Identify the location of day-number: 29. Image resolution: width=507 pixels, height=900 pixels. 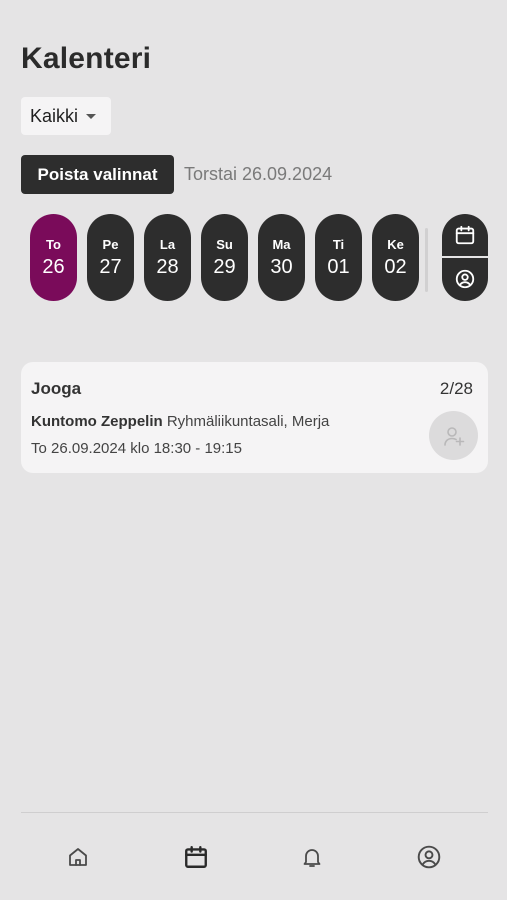
(224, 266).